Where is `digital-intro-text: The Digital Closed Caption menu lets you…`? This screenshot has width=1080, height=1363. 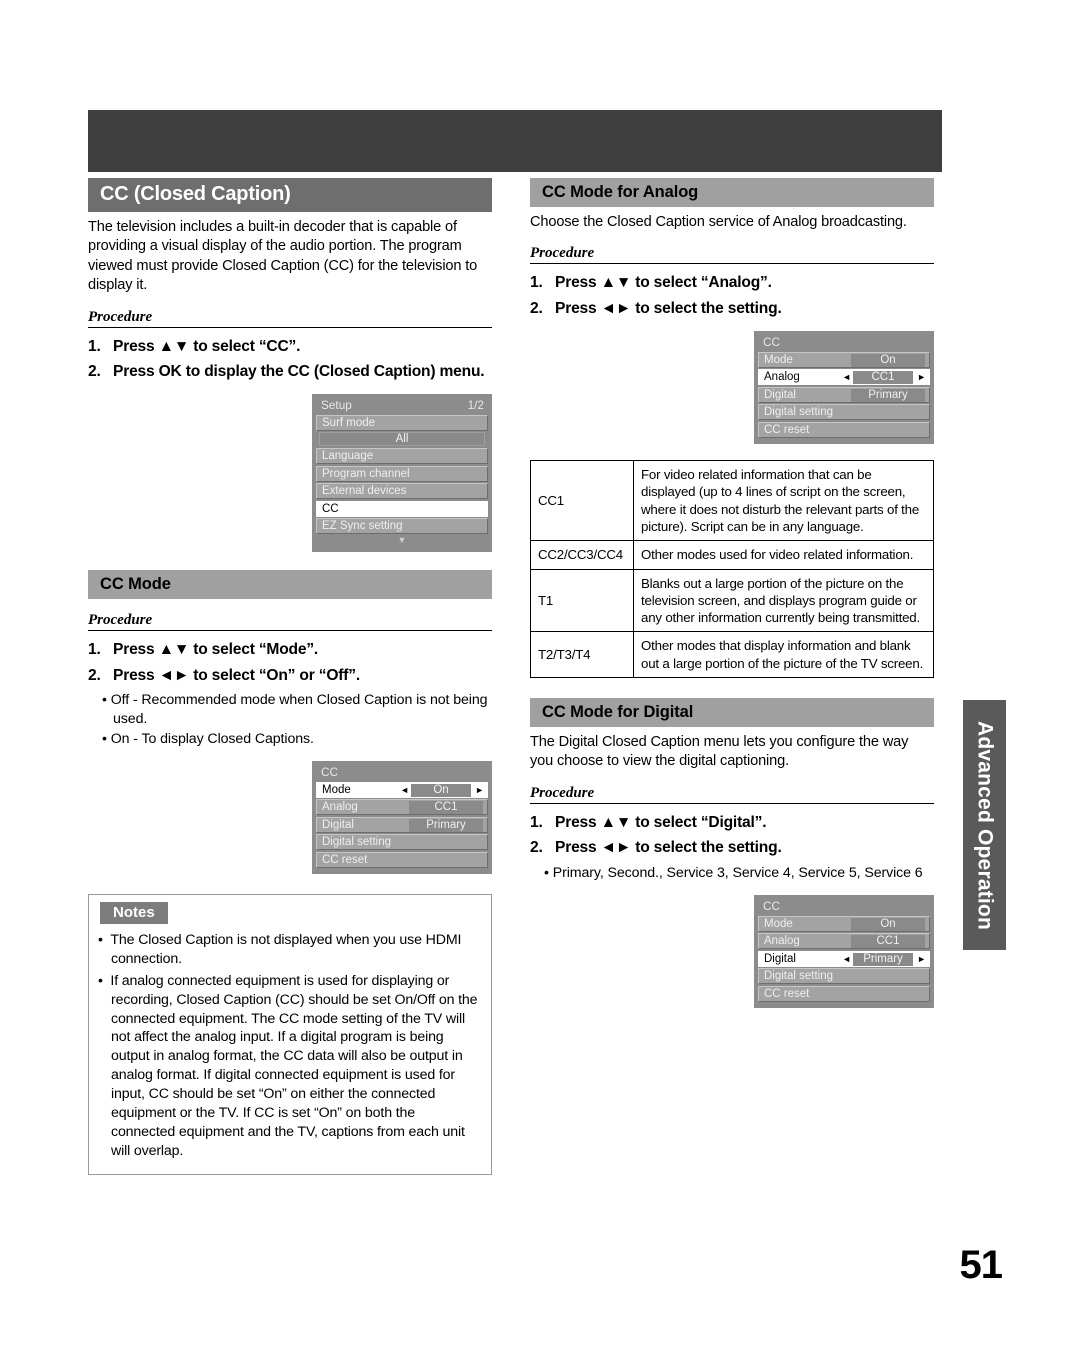 digital-intro-text: The Digital Closed Caption menu lets you… is located at coordinates (719, 752).